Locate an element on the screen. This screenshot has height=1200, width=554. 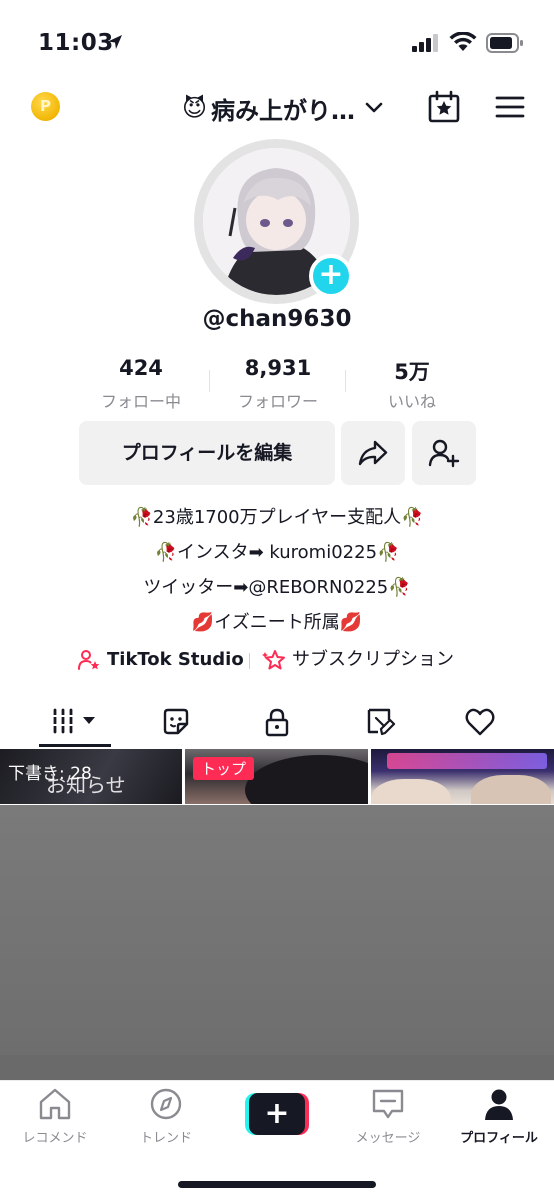
tab-liked is located at coordinates (480, 724).